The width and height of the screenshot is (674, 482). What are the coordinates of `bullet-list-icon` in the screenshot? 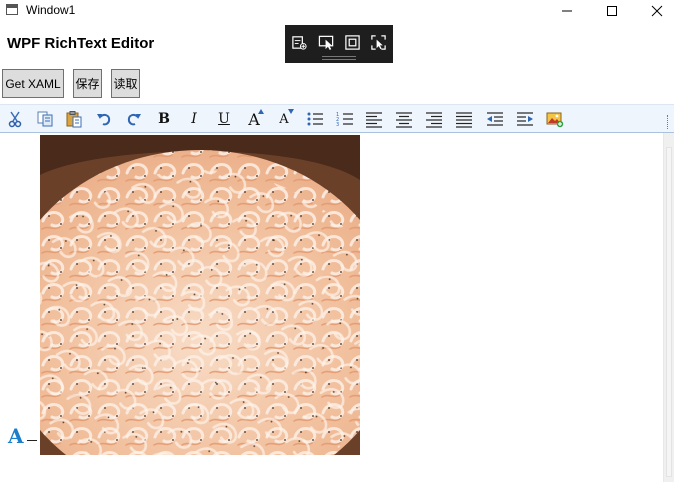 It's located at (315, 119).